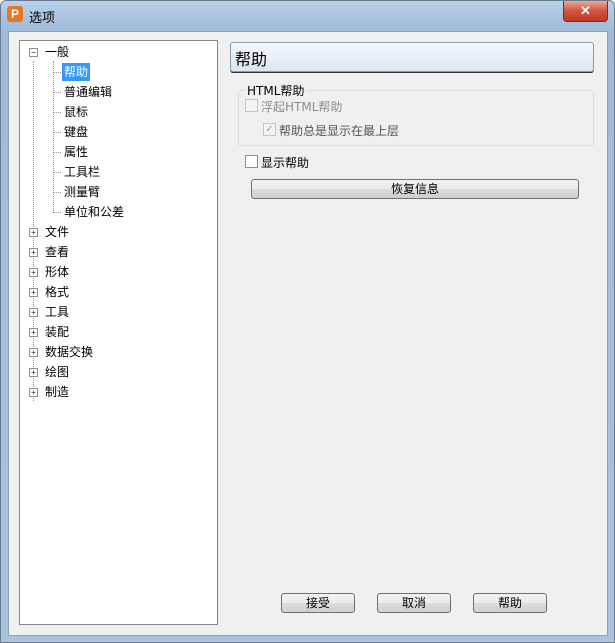 This screenshot has height=643, width=615. I want to click on tree-item-label: 绘图, so click(57, 372).